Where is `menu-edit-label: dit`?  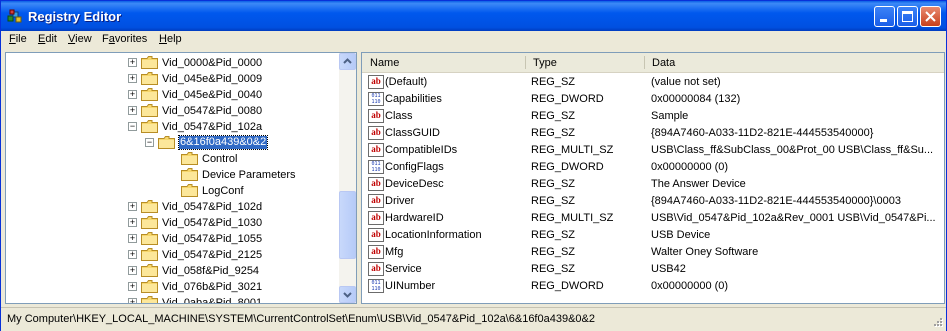 menu-edit-label: dit is located at coordinates (51, 39).